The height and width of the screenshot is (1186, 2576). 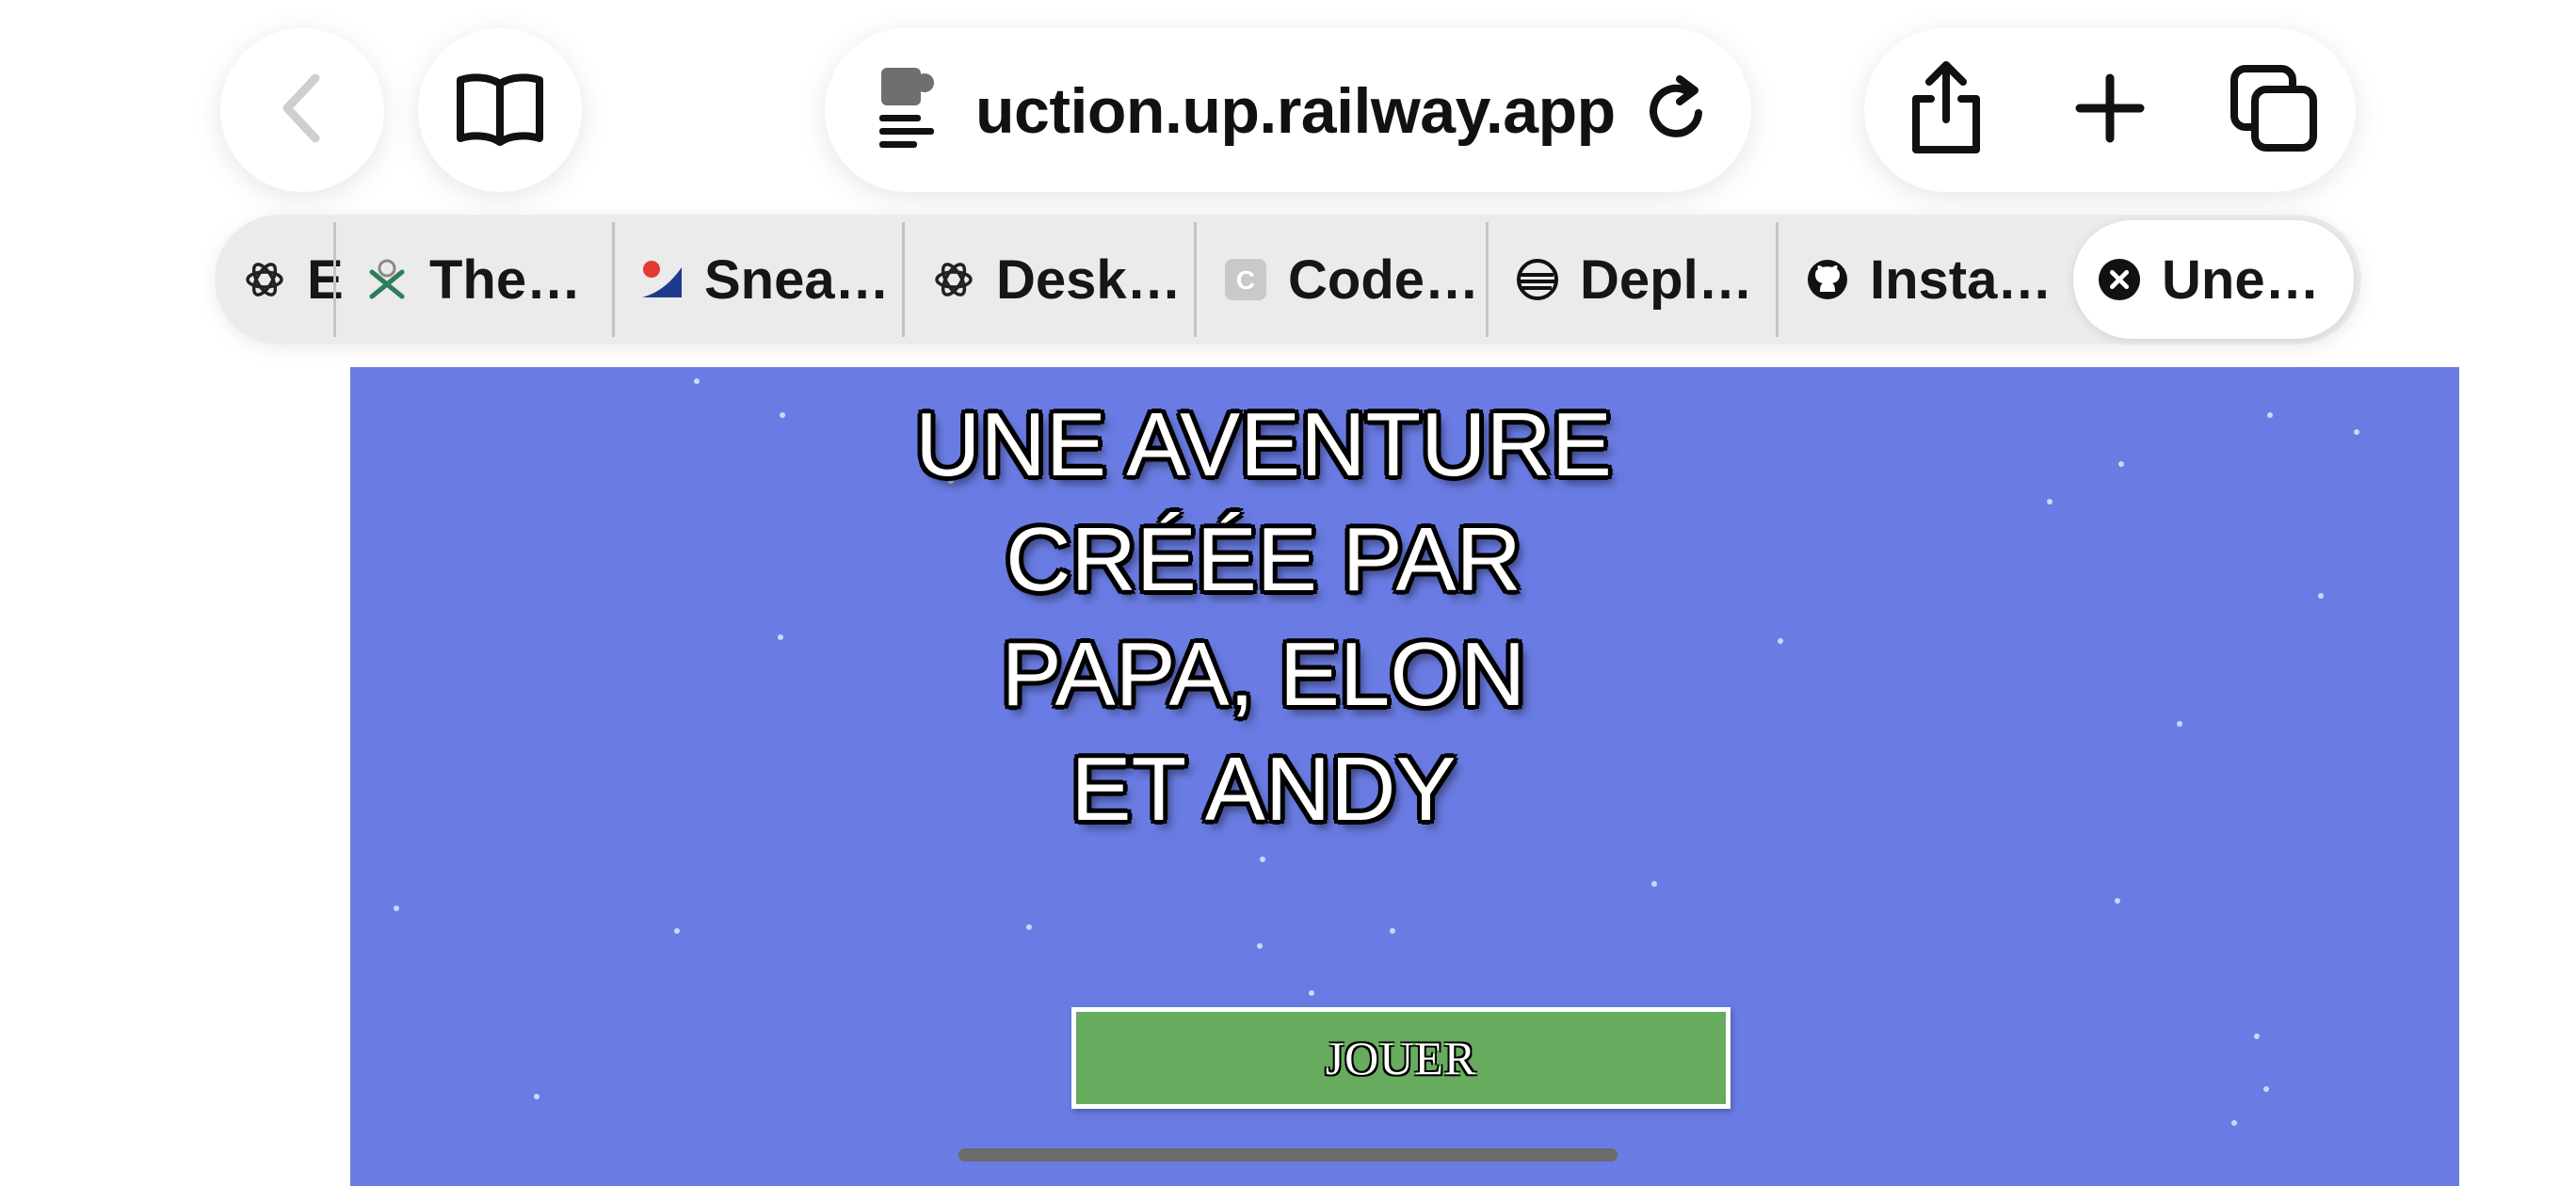 What do you see at coordinates (662, 279) in the screenshot?
I see `sneaker-site-icon` at bounding box center [662, 279].